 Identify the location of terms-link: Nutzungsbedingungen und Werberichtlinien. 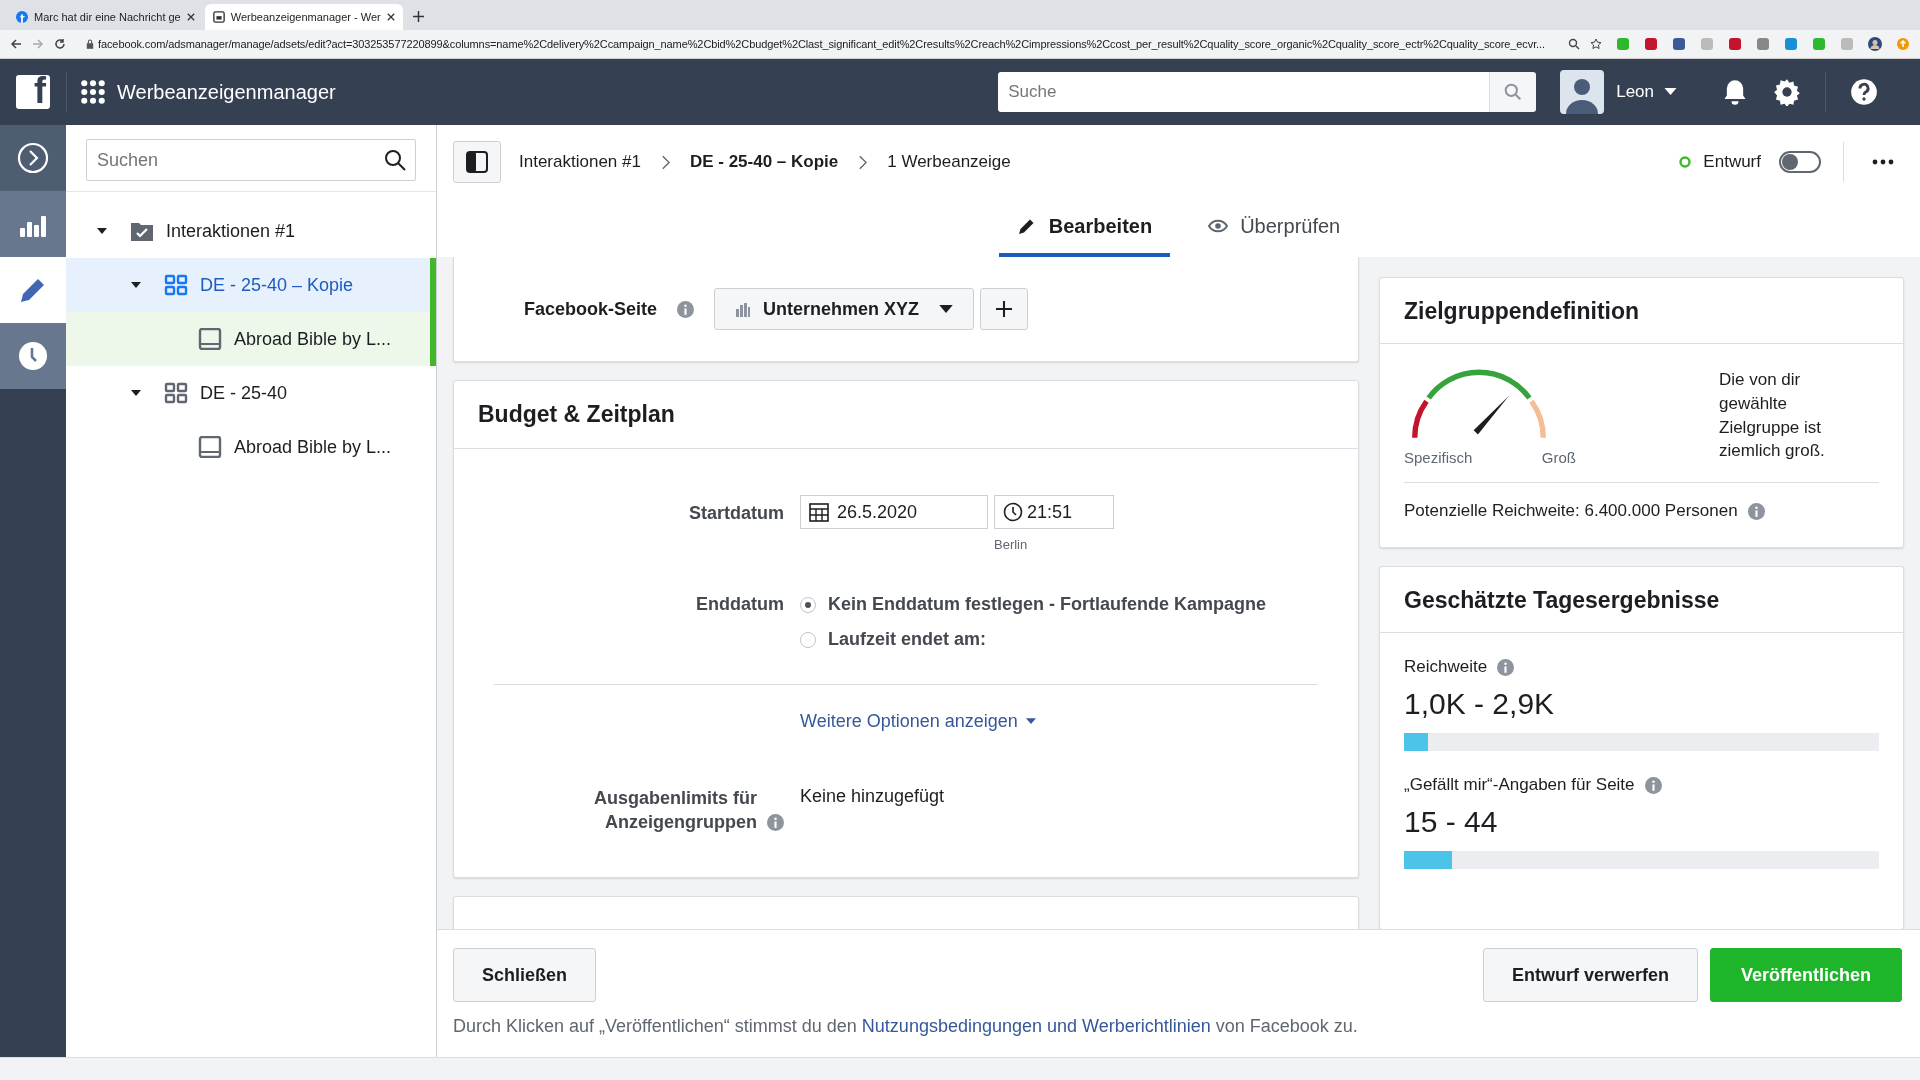
(1036, 1026).